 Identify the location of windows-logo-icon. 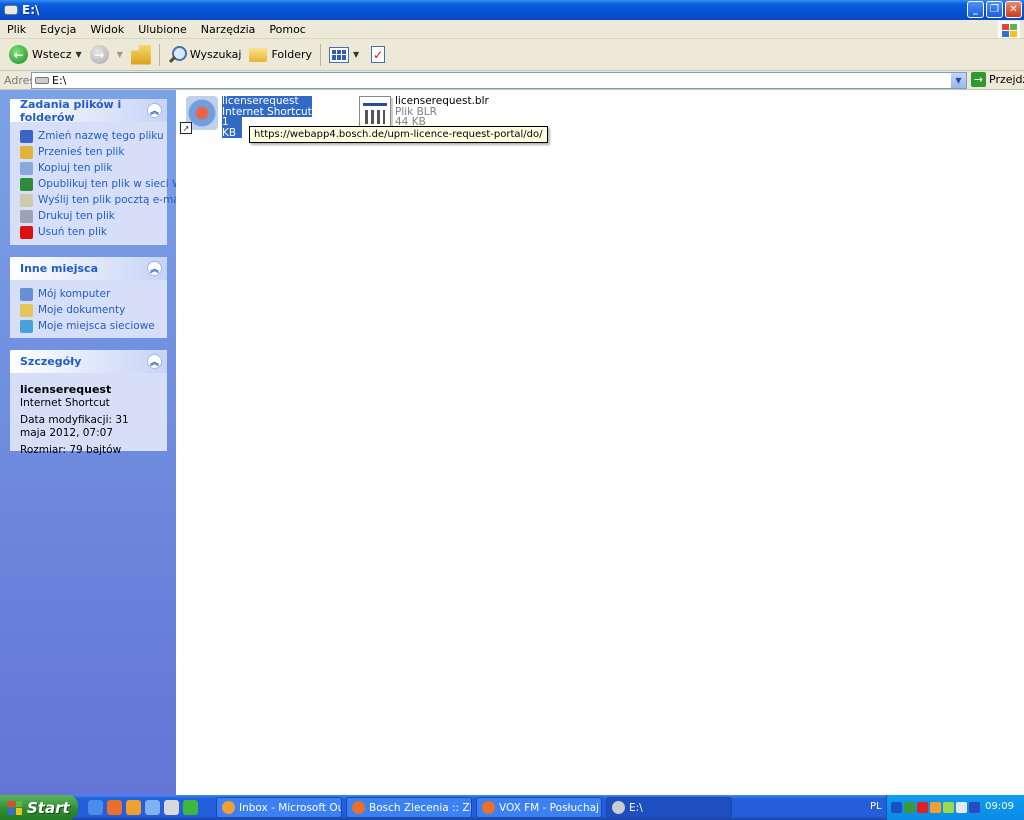
(15, 807).